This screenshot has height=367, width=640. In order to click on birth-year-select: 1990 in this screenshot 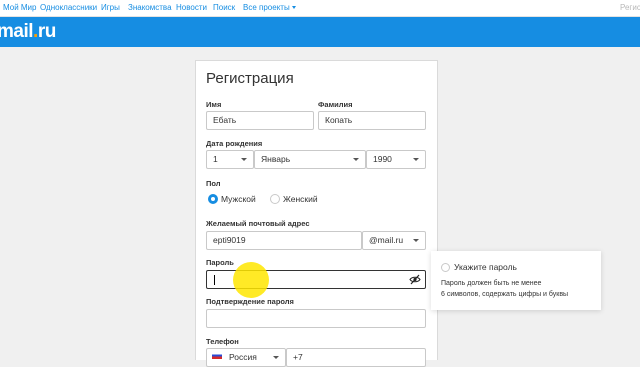, I will do `click(396, 159)`.